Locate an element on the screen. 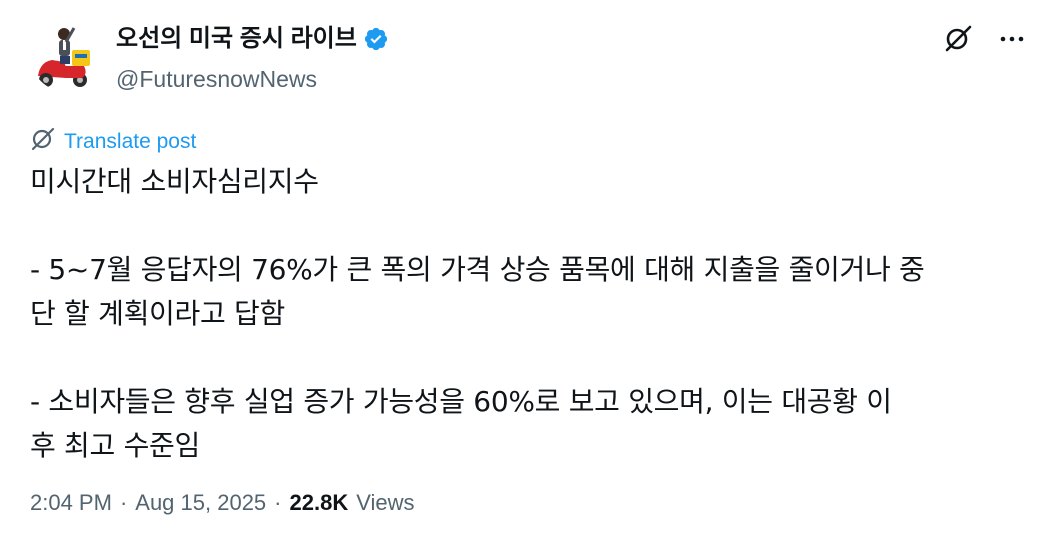 Image resolution: width=1057 pixels, height=534 pixels. post-line-3: 단 할 계획이라고 답함 is located at coordinates (157, 313).